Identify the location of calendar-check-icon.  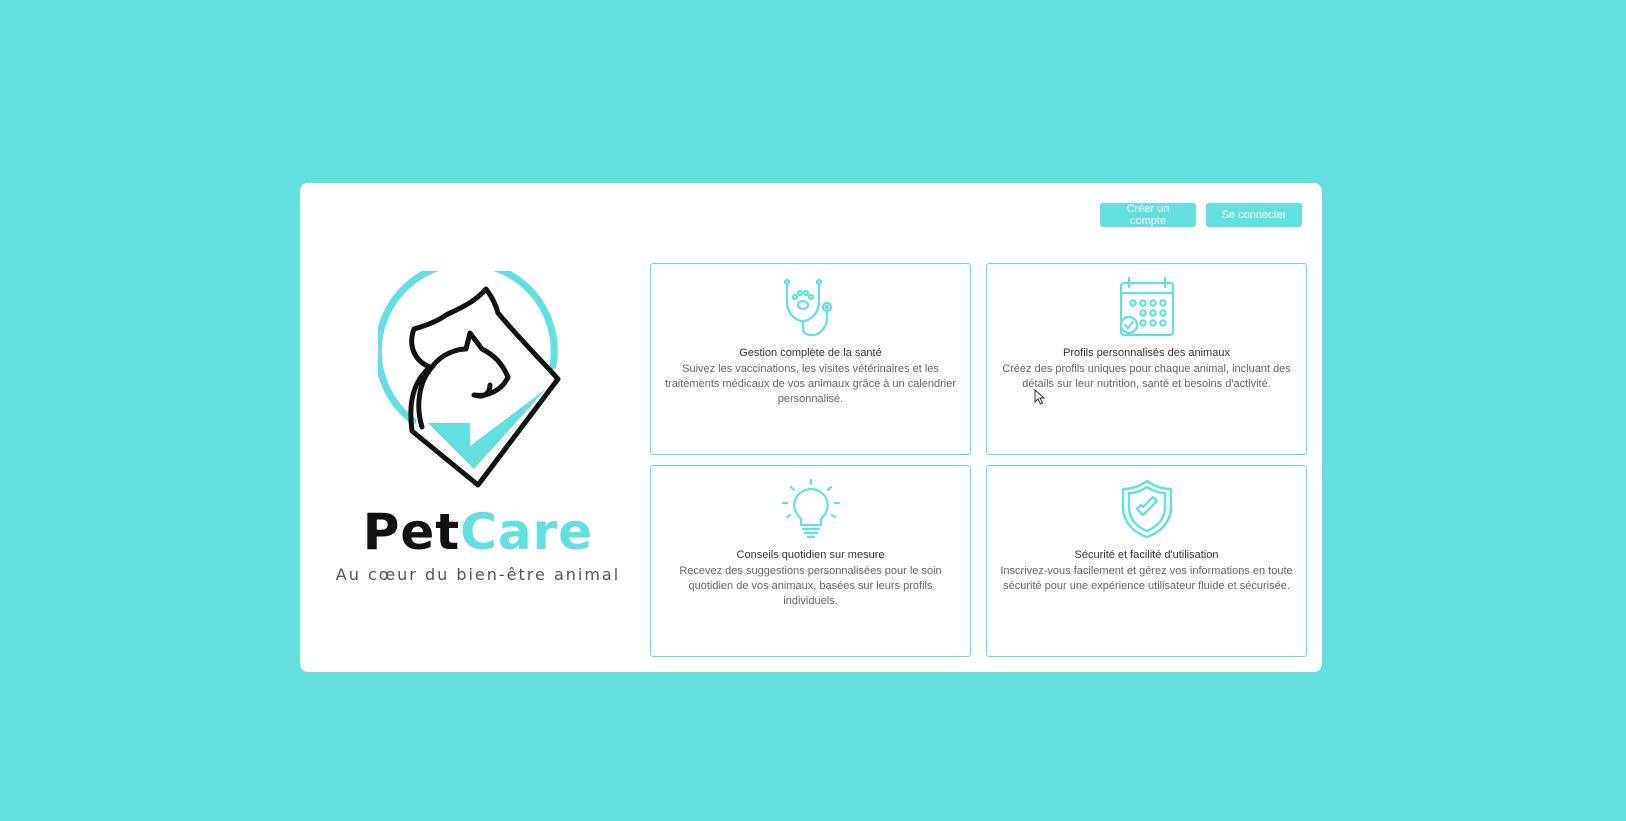
(1146, 307).